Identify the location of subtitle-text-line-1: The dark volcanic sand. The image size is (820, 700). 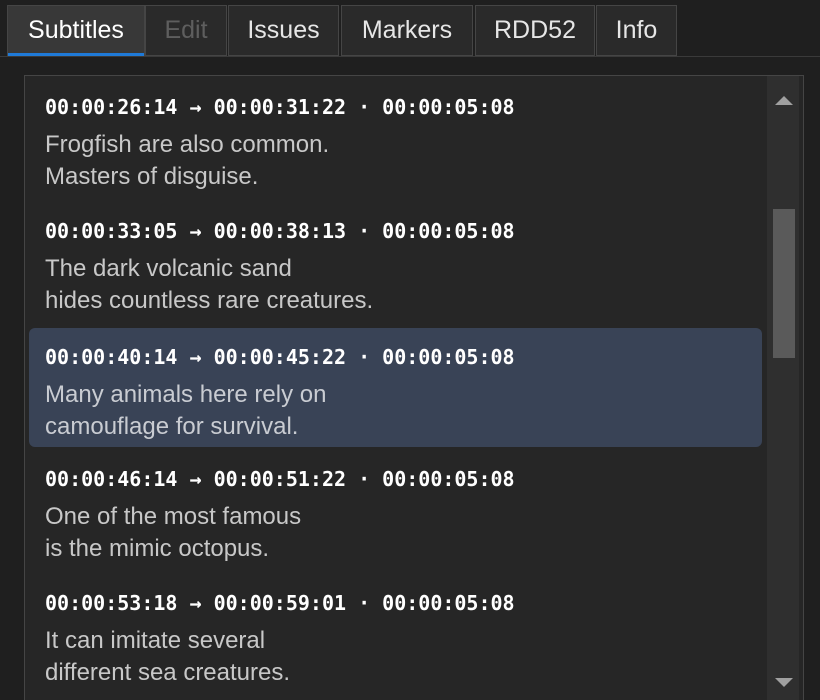
(168, 268).